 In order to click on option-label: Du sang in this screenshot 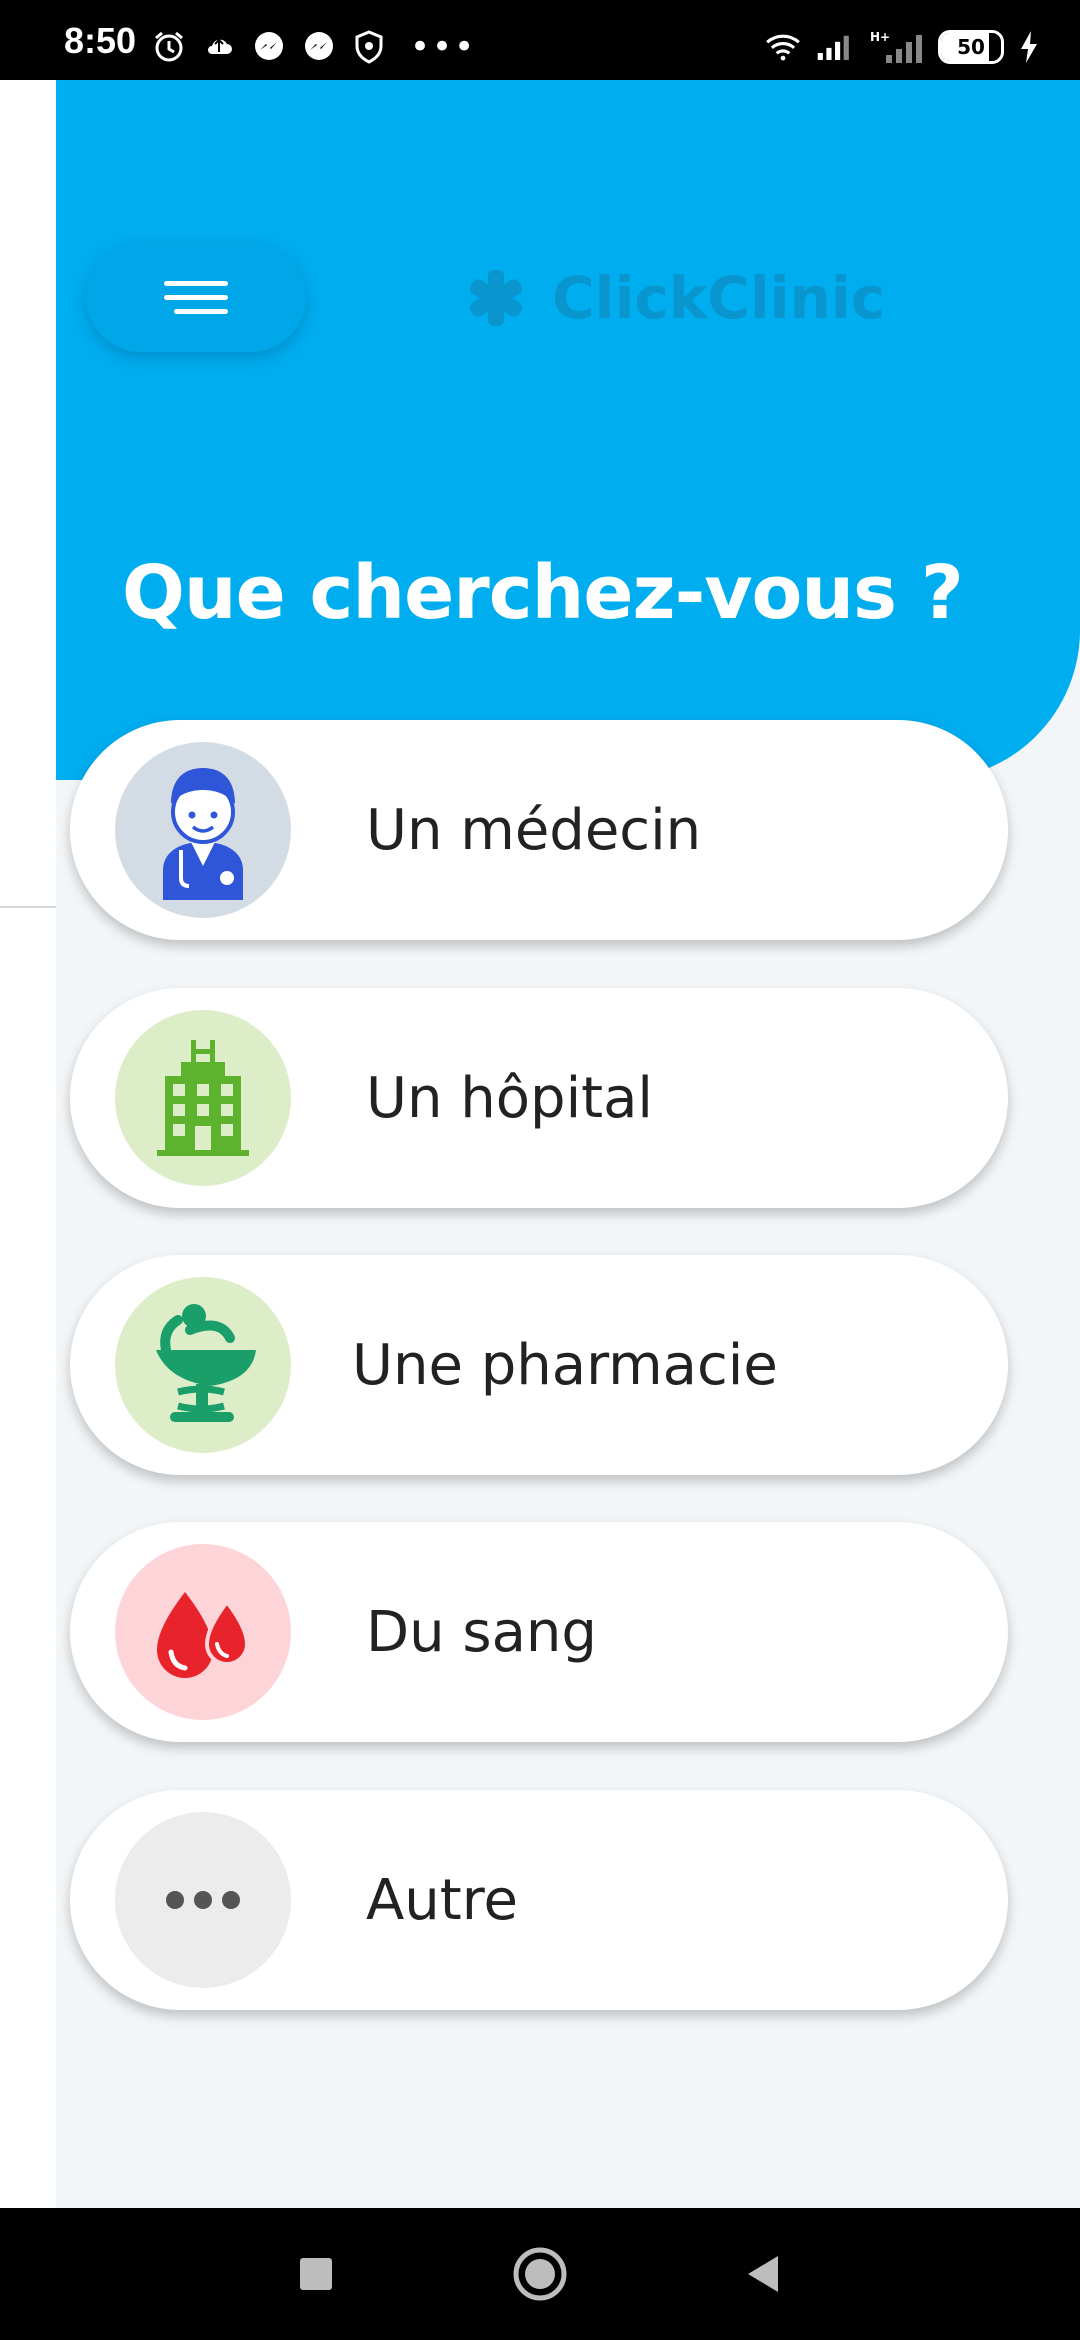, I will do `click(481, 1632)`.